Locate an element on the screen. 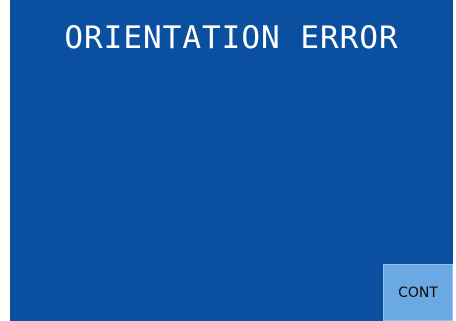  left-margin is located at coordinates (5, 160).